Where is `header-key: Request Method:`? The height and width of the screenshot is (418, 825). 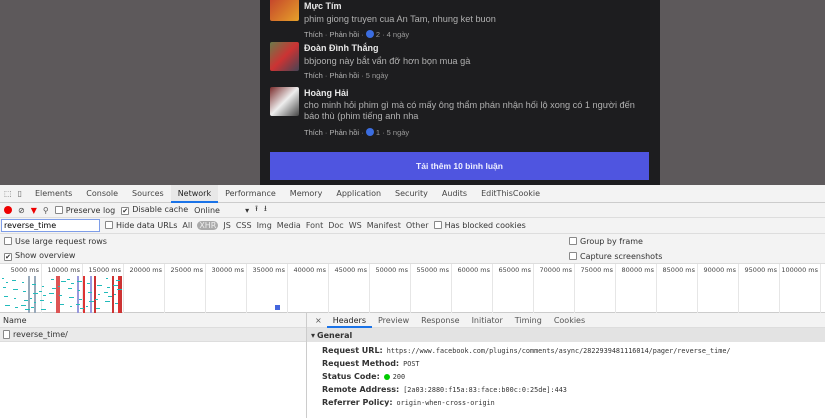
header-key: Request Method: is located at coordinates (361, 363).